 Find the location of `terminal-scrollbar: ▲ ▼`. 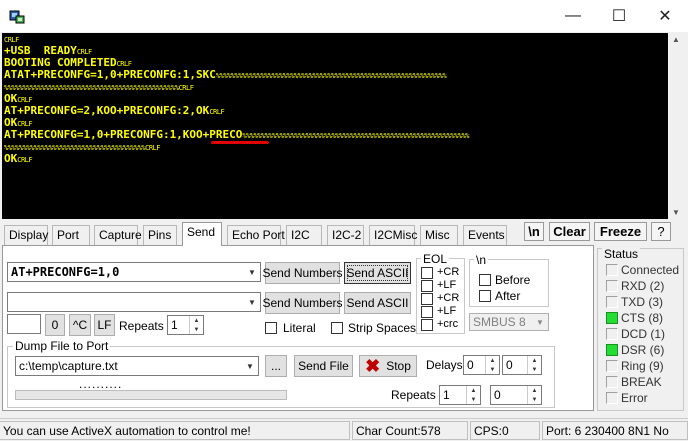

terminal-scrollbar: ▲ ▼ is located at coordinates (677, 126).